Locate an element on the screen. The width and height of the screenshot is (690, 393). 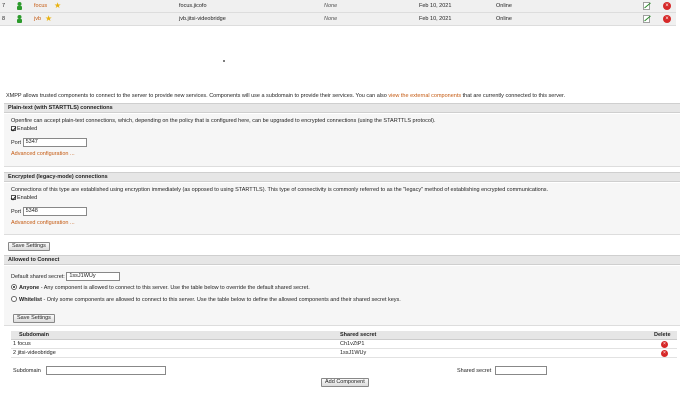
default-secret-row: Default shared secret: 1ssJ1WUy is located at coordinates (66, 276).